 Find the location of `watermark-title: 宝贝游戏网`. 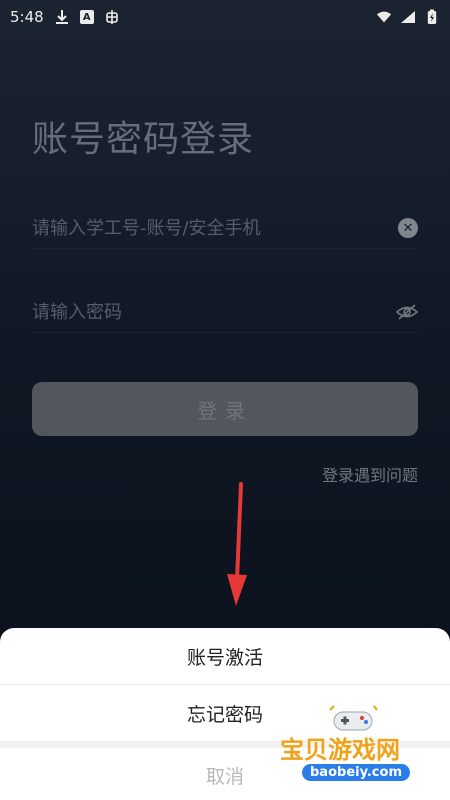

watermark-title: 宝贝游戏网 is located at coordinates (340, 750).